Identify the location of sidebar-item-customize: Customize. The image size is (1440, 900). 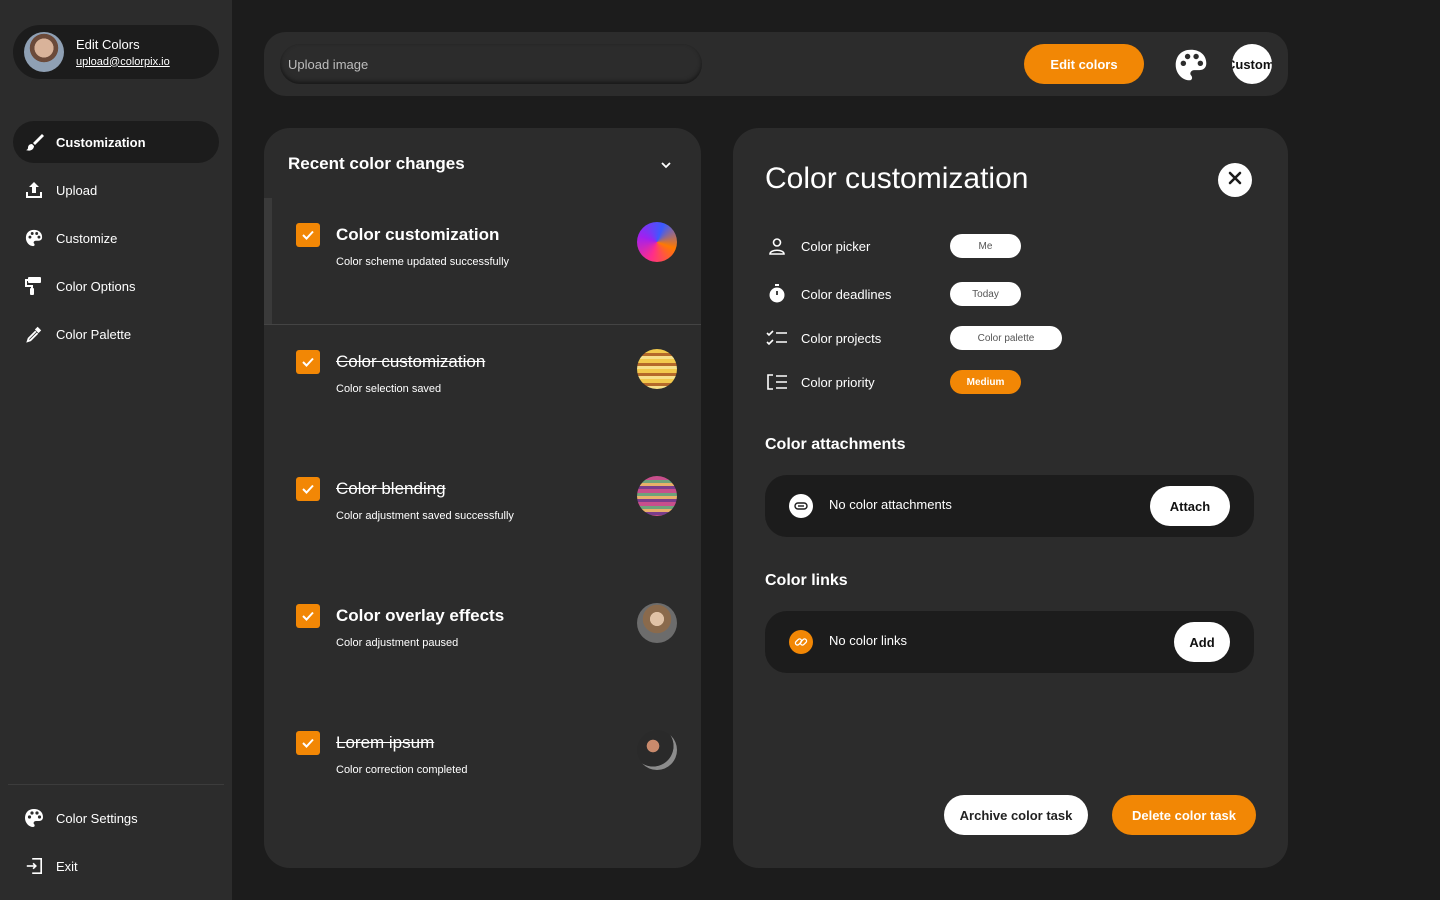
(116, 238).